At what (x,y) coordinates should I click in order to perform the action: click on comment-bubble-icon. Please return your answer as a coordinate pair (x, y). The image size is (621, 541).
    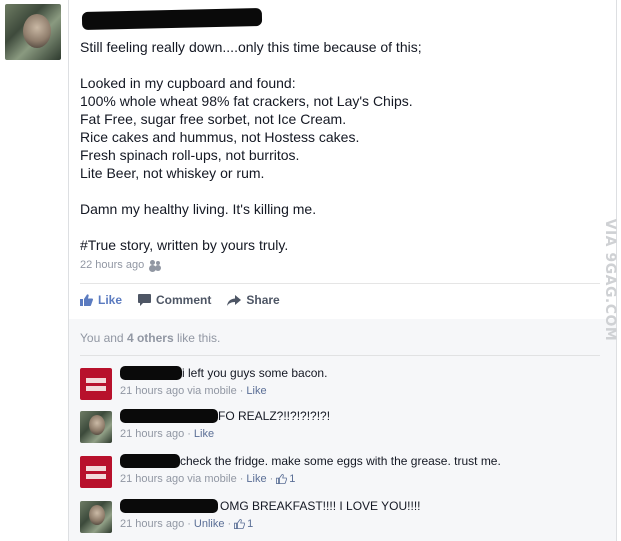
    Looking at the image, I should click on (145, 300).